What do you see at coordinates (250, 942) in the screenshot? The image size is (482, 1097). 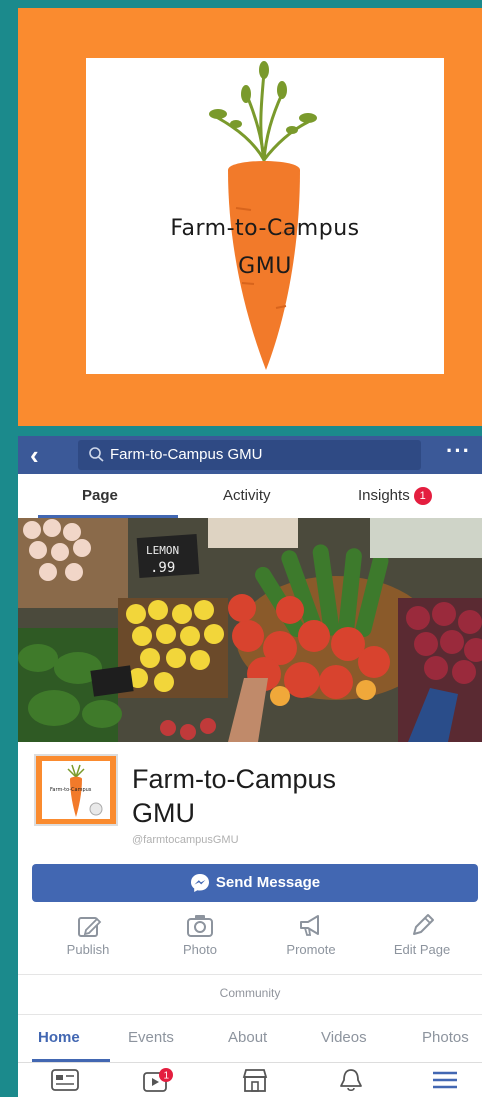 I see `page-actions: Publish Photo Promote Edit Page` at bounding box center [250, 942].